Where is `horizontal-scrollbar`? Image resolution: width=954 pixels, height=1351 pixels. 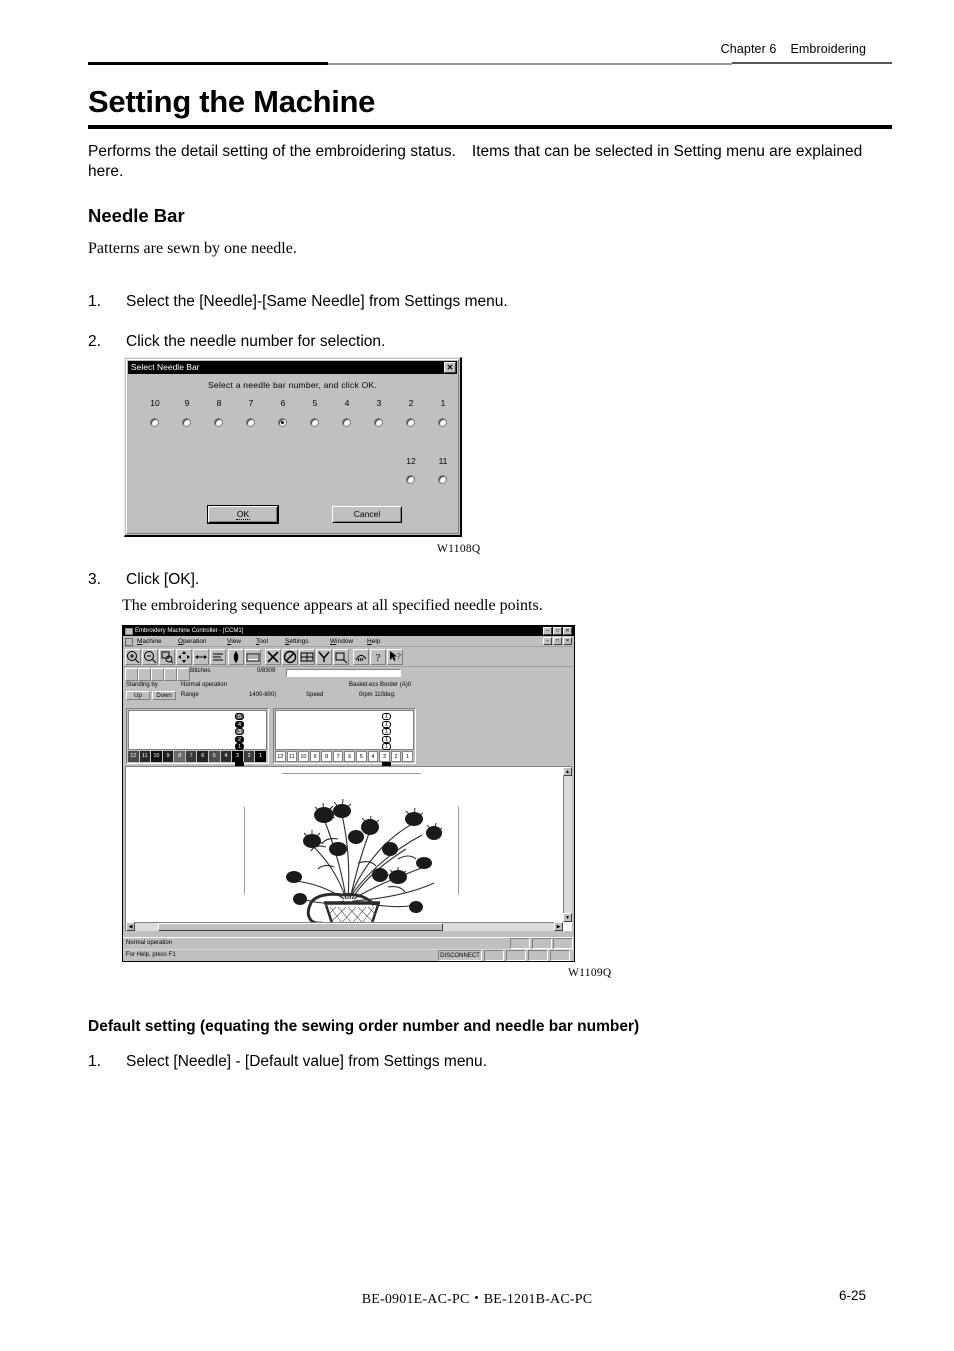 horizontal-scrollbar is located at coordinates (344, 926).